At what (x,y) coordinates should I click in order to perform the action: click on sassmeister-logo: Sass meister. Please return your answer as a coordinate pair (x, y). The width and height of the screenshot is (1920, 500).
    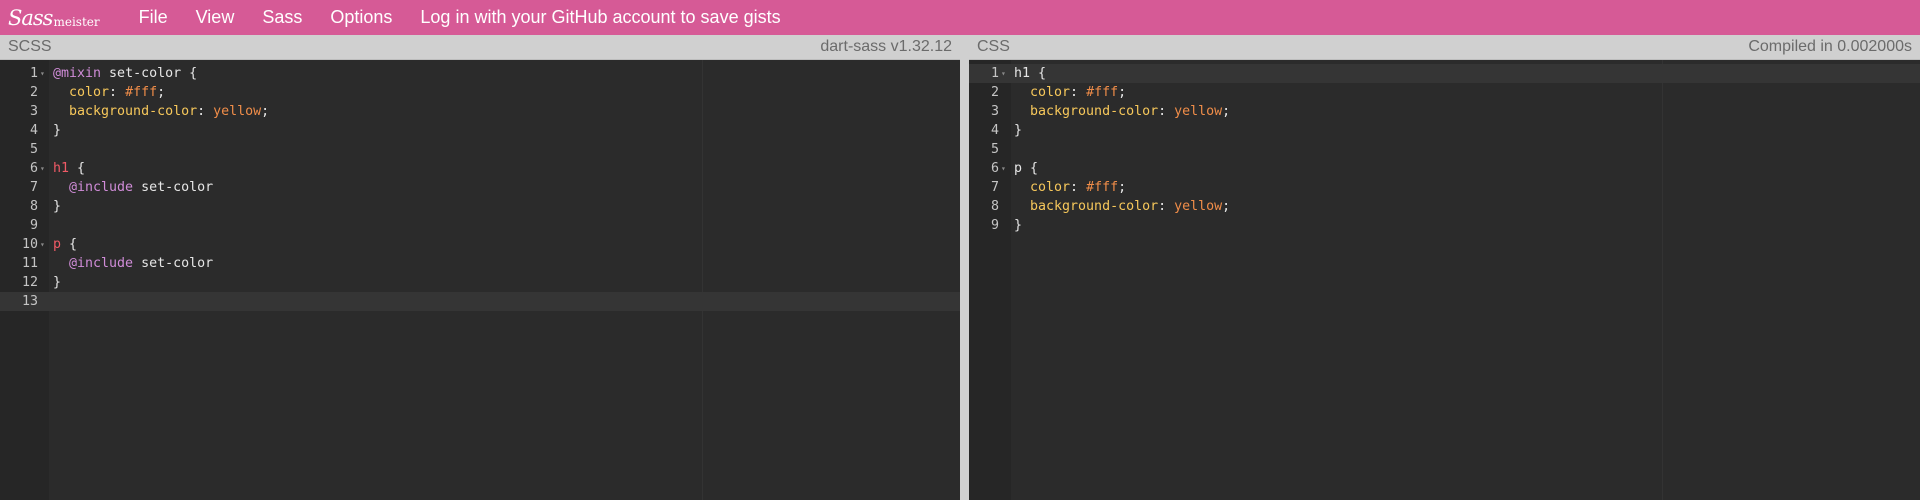
    Looking at the image, I should click on (54, 17).